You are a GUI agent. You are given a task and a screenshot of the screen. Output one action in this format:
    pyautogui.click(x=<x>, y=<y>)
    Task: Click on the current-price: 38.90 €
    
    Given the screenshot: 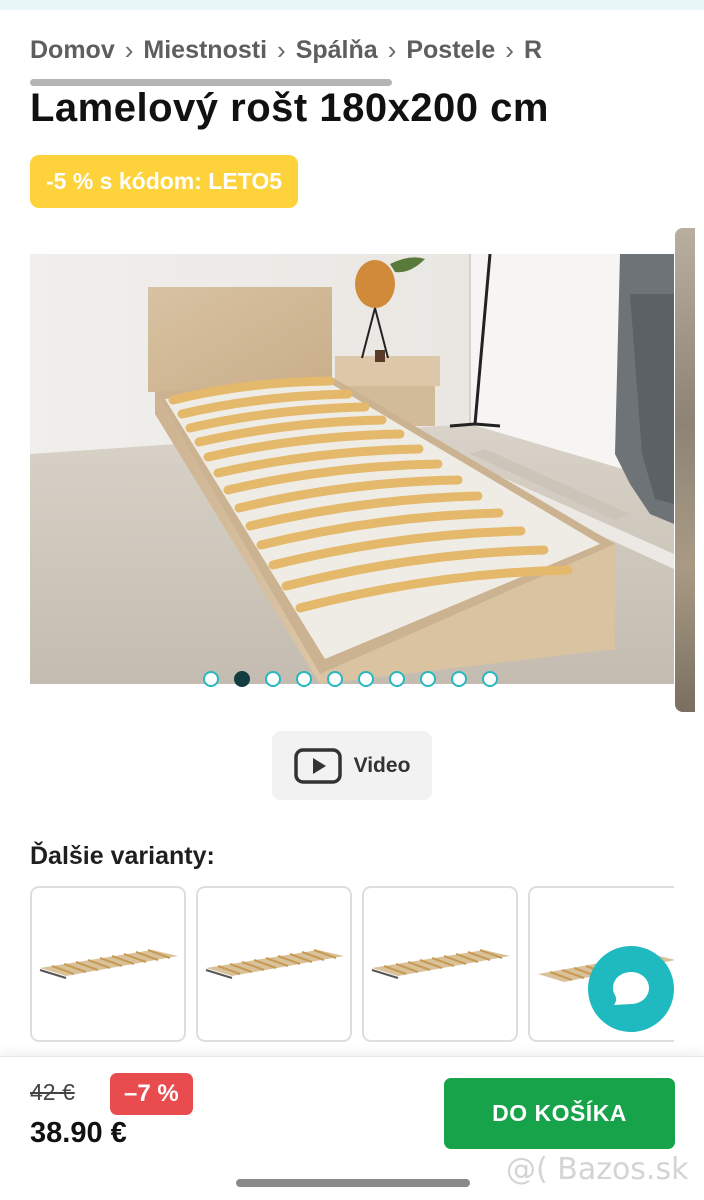 What is the action you would take?
    pyautogui.click(x=78, y=1133)
    